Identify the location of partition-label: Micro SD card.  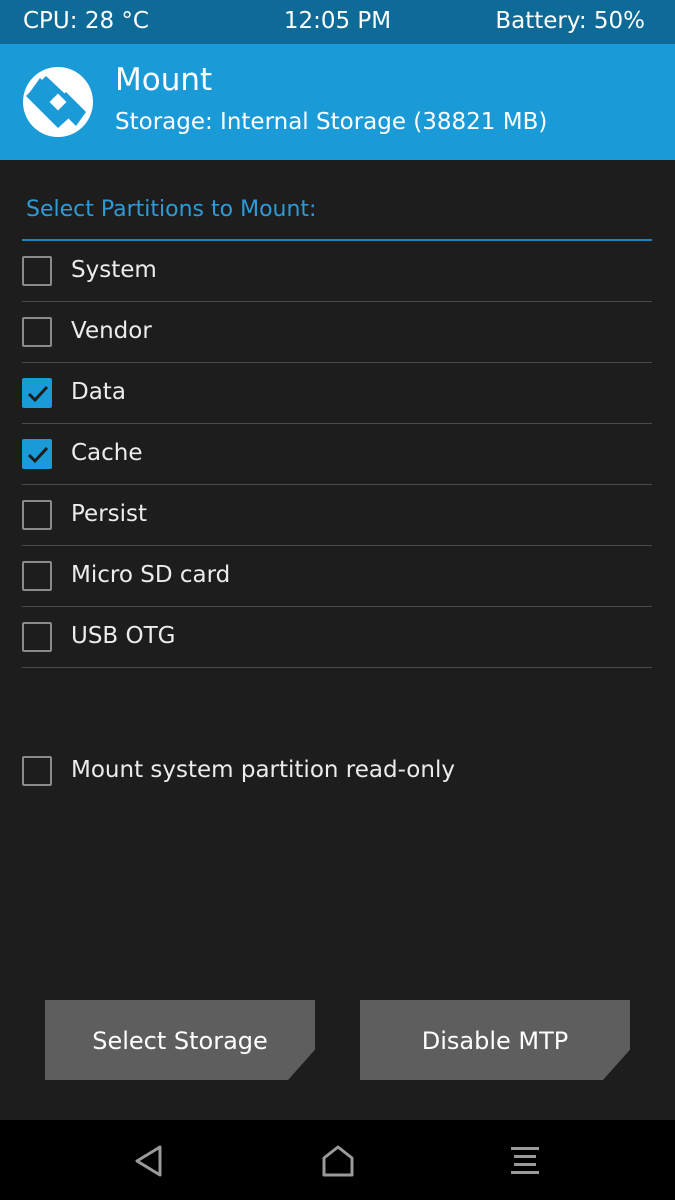
(151, 575).